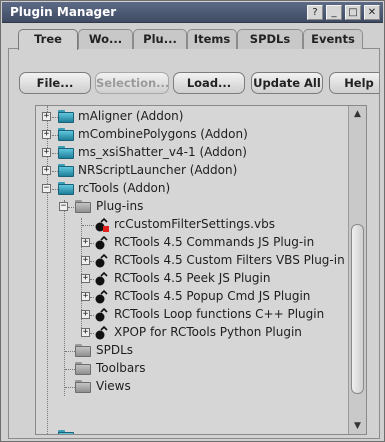  I want to click on tree-node-addon: + ms_xsiShatter_v4-1 (Addon), so click(186, 153).